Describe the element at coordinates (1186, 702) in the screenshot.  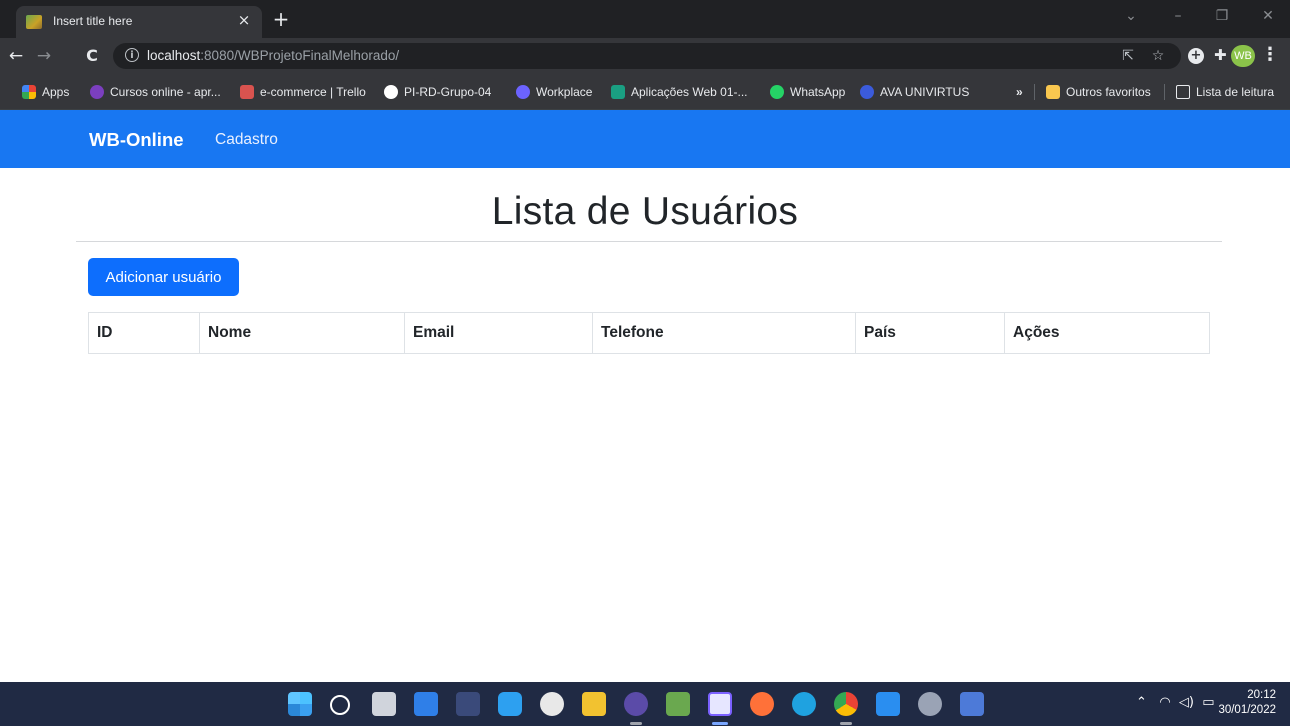
I see `volume-icon: ◁)` at that location.